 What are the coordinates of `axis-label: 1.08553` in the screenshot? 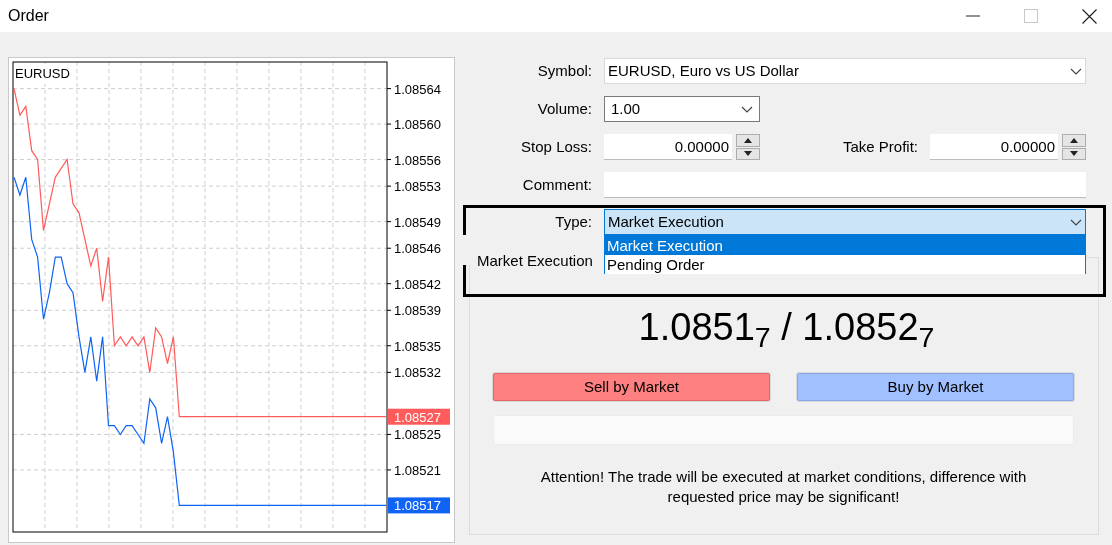 It's located at (417, 187).